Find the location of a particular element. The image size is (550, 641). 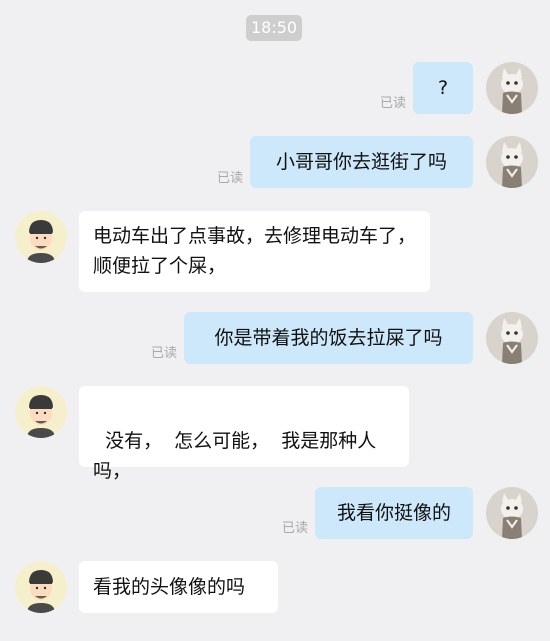

message-bubble-outgoing: 小哥哥你去逛街了吗 is located at coordinates (361, 162).